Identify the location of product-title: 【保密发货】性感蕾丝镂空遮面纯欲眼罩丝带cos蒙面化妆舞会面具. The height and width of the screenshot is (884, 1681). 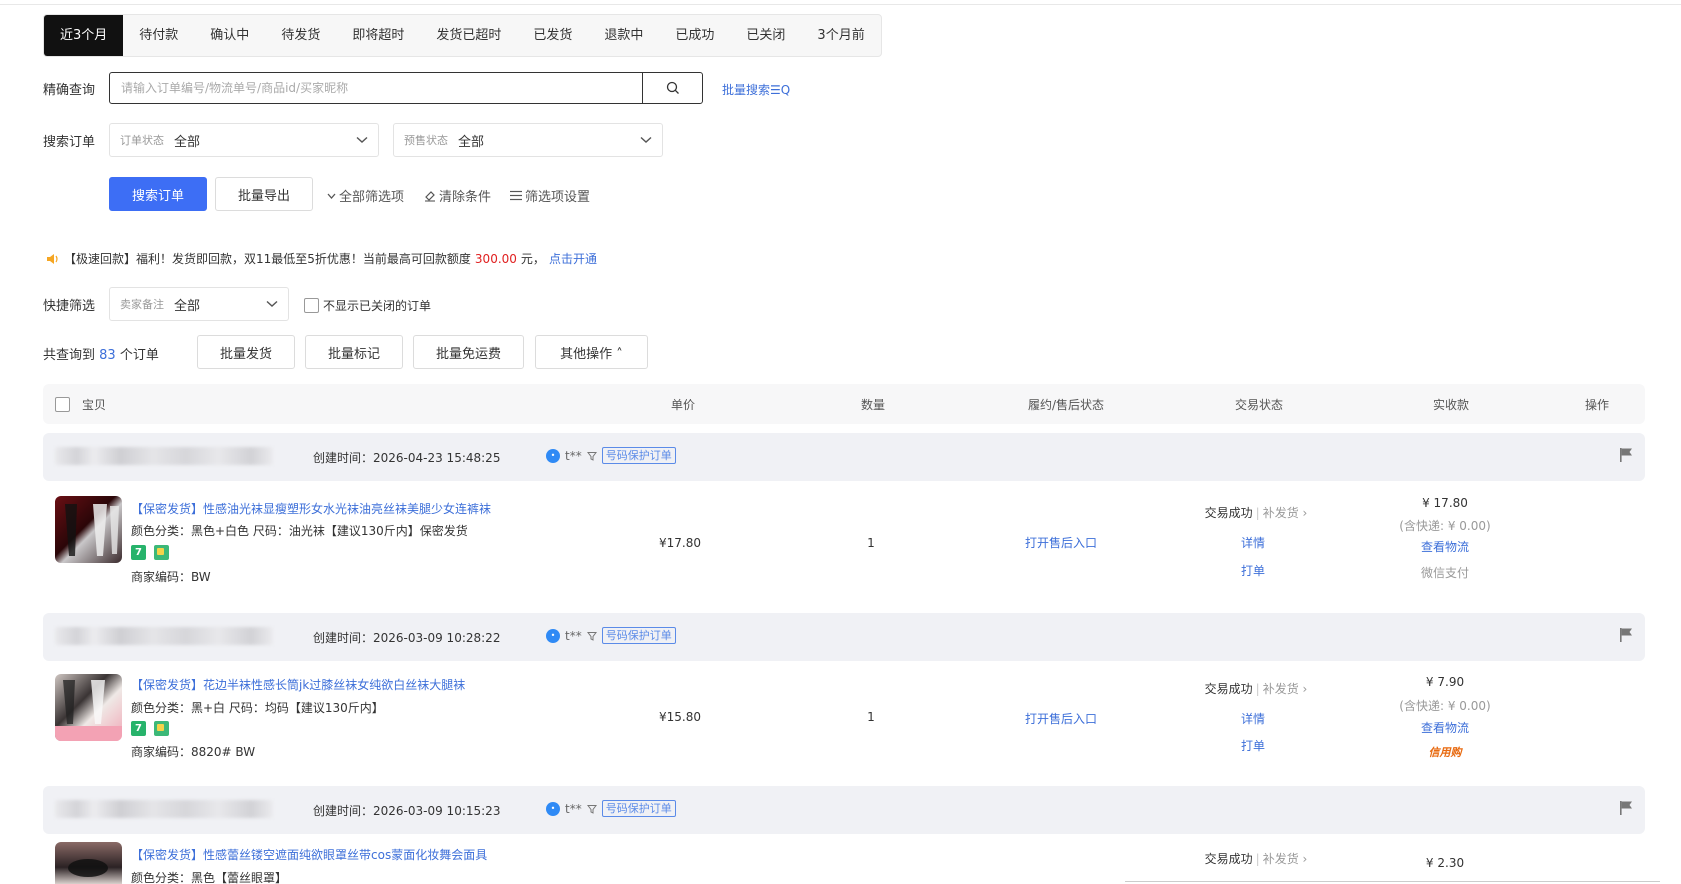
(309, 854).